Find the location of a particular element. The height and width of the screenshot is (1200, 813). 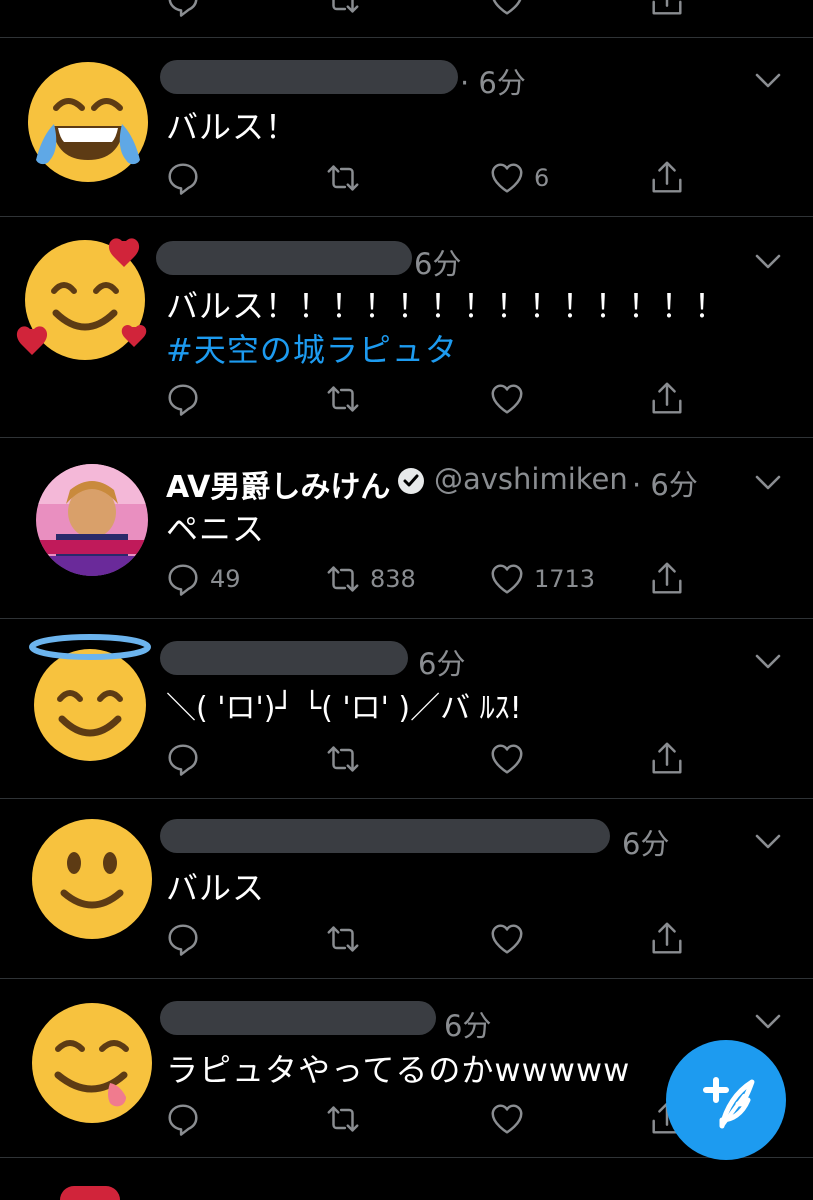

next-tweet-avatar-partial is located at coordinates (90, 1193).